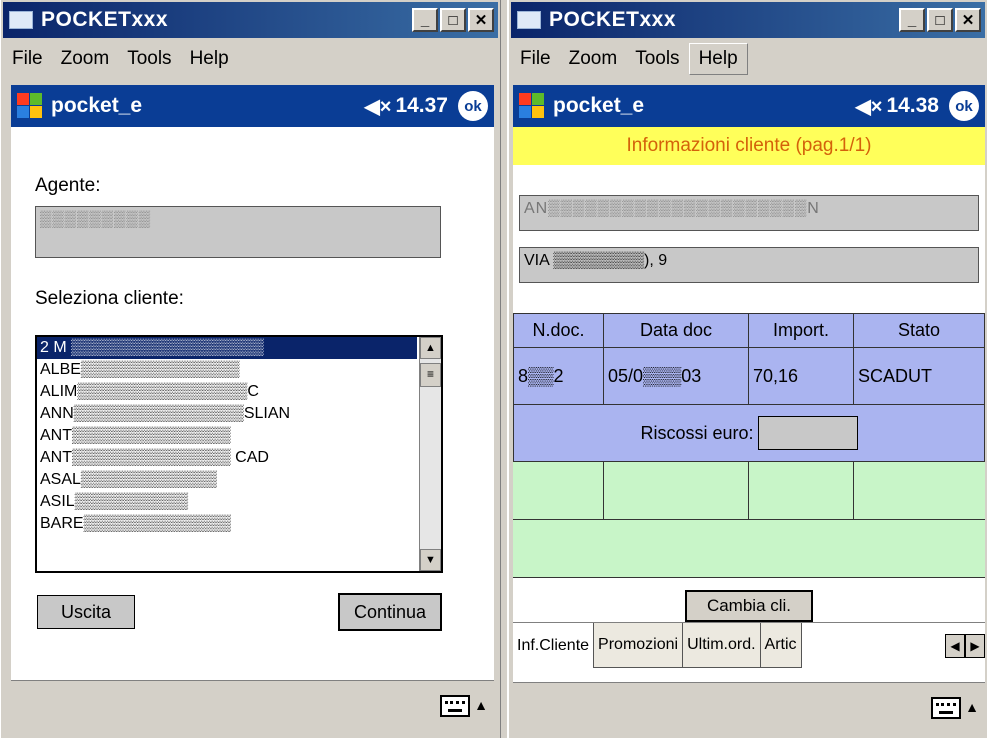 The image size is (987, 738). Describe the element at coordinates (801, 330) in the screenshot. I see `column-header: Import.` at that location.